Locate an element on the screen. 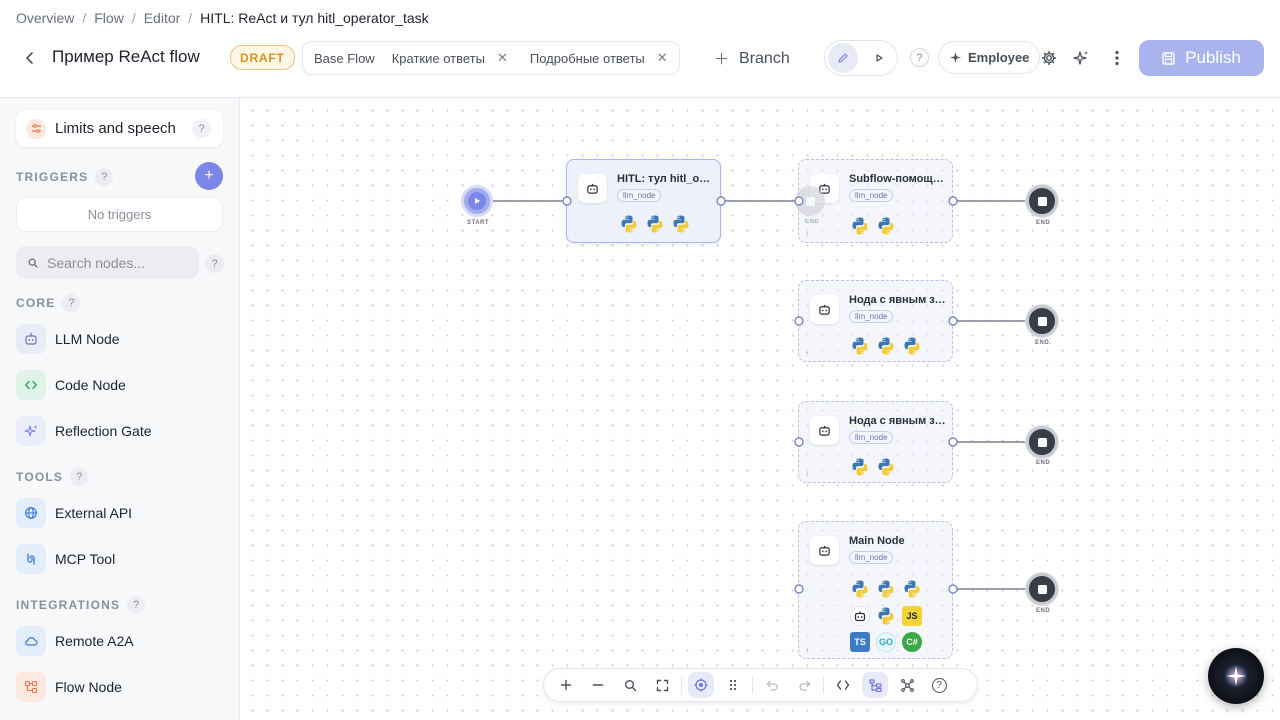  start-node is located at coordinates (477, 201).